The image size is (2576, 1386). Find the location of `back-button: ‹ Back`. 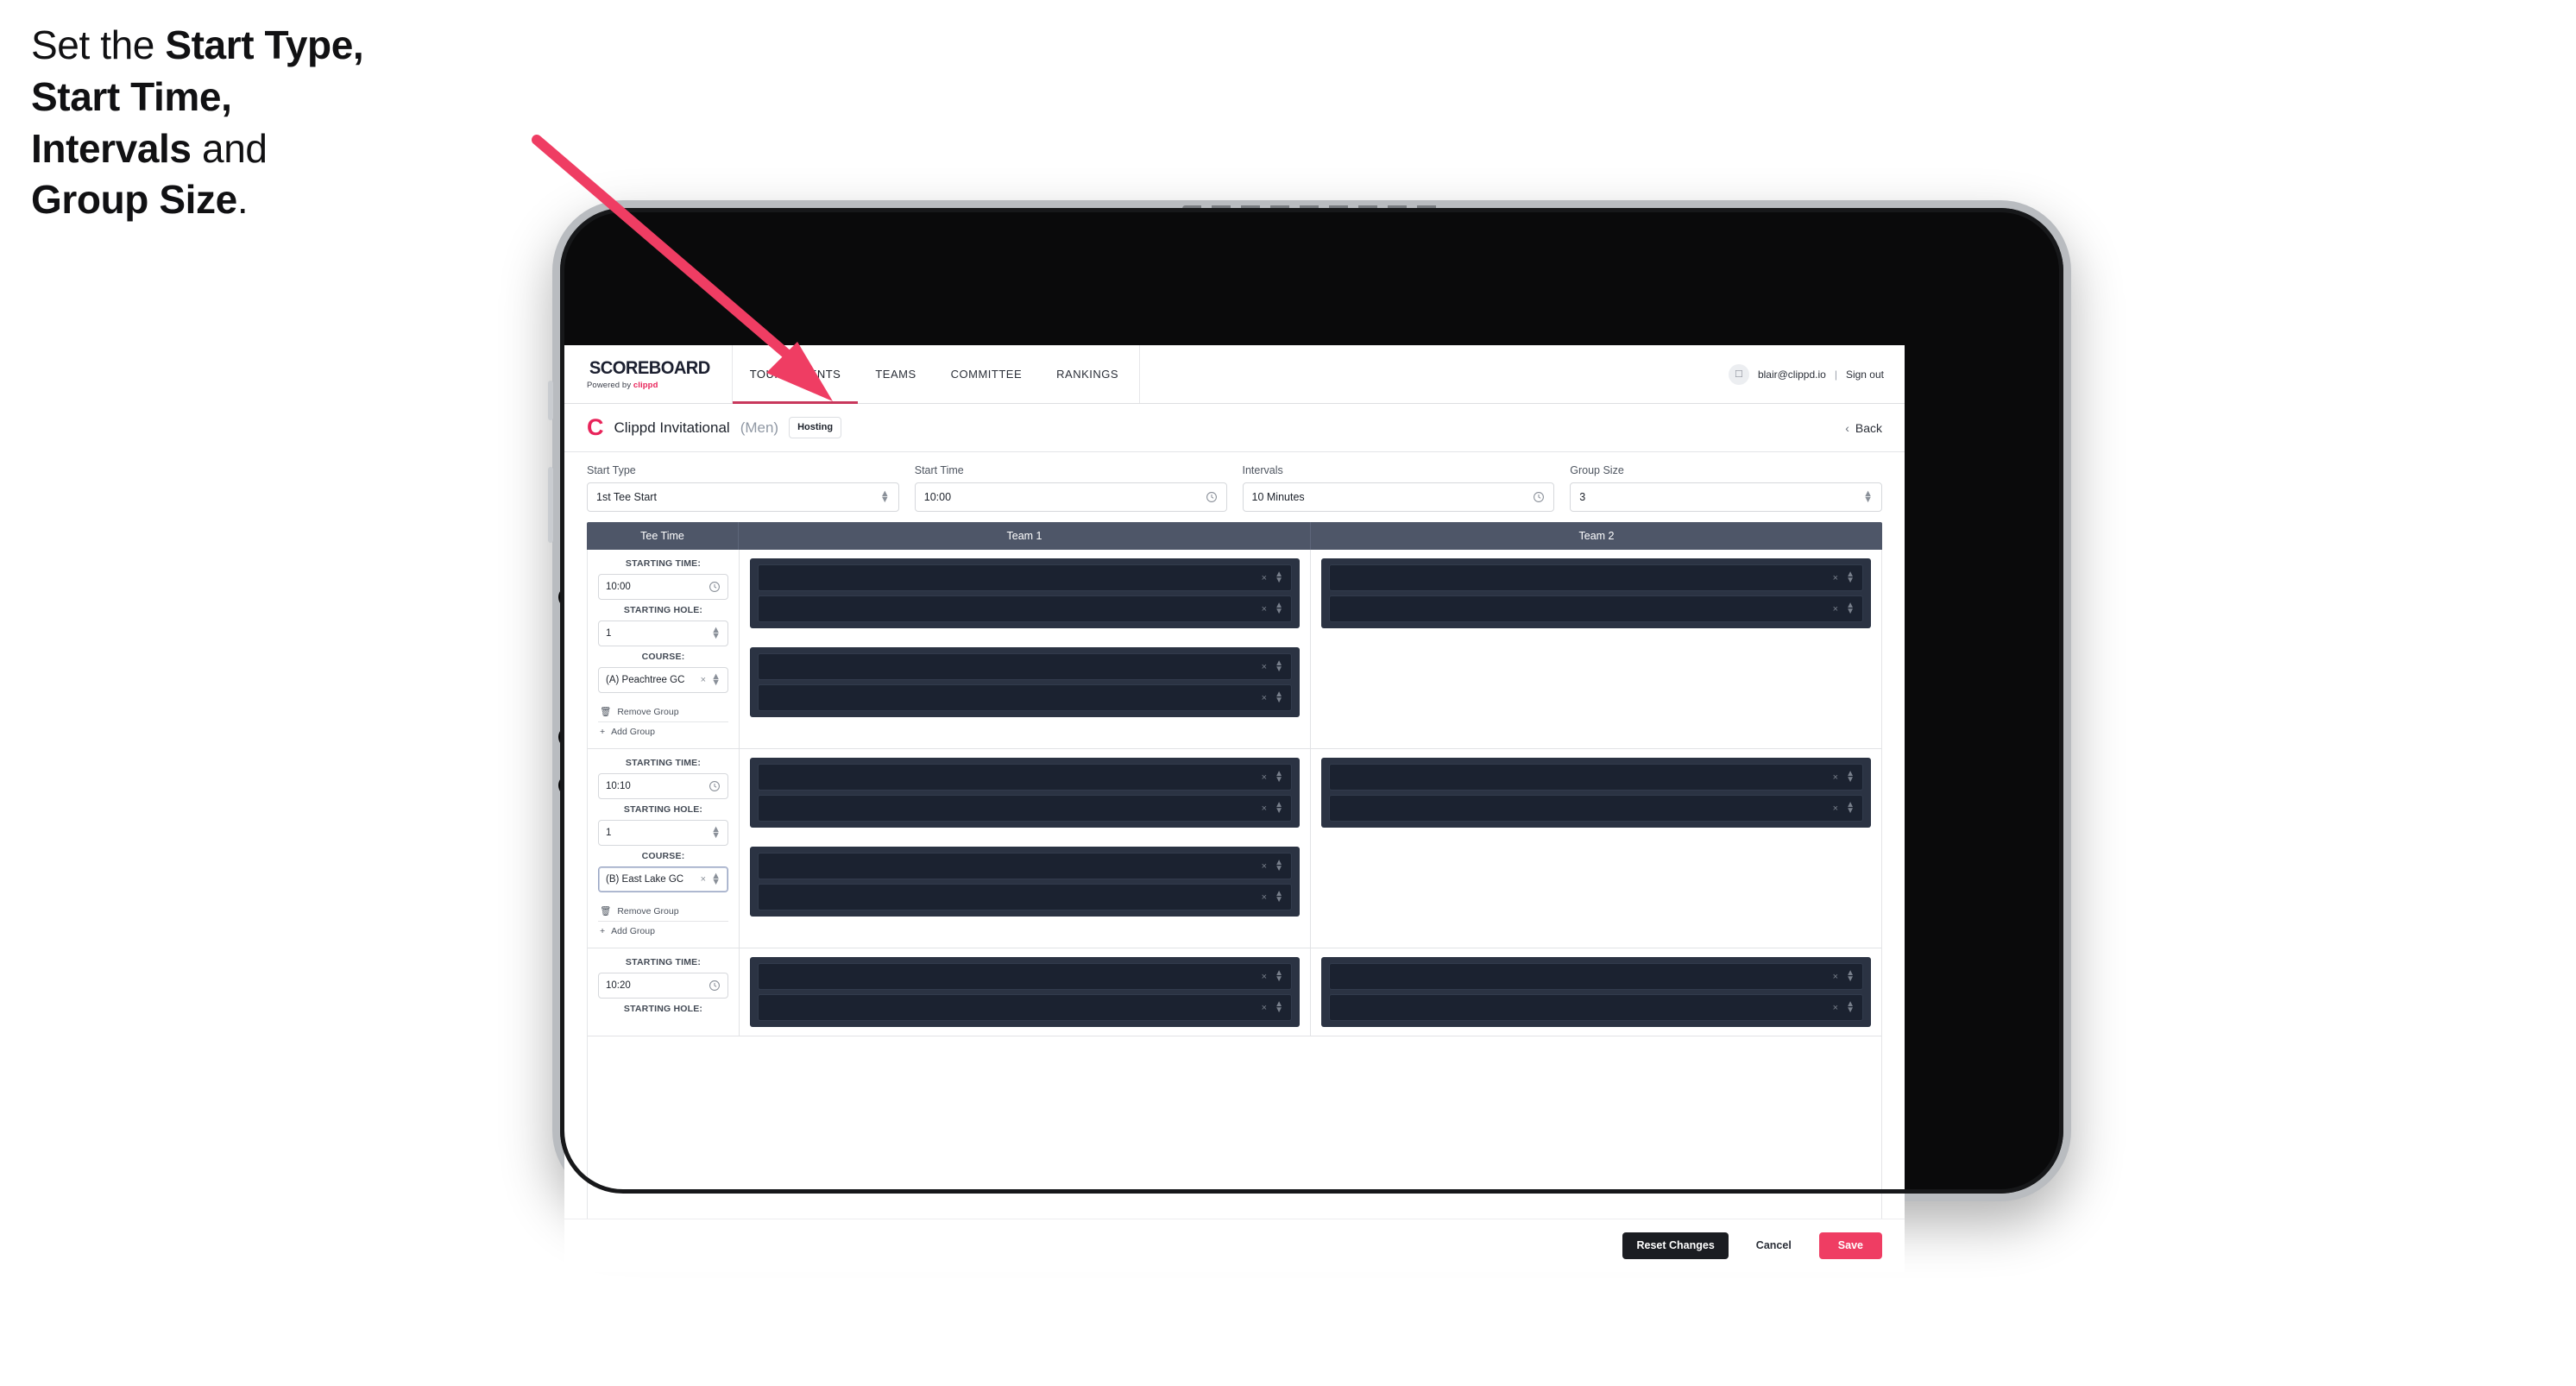

back-button: ‹ Back is located at coordinates (1864, 428).